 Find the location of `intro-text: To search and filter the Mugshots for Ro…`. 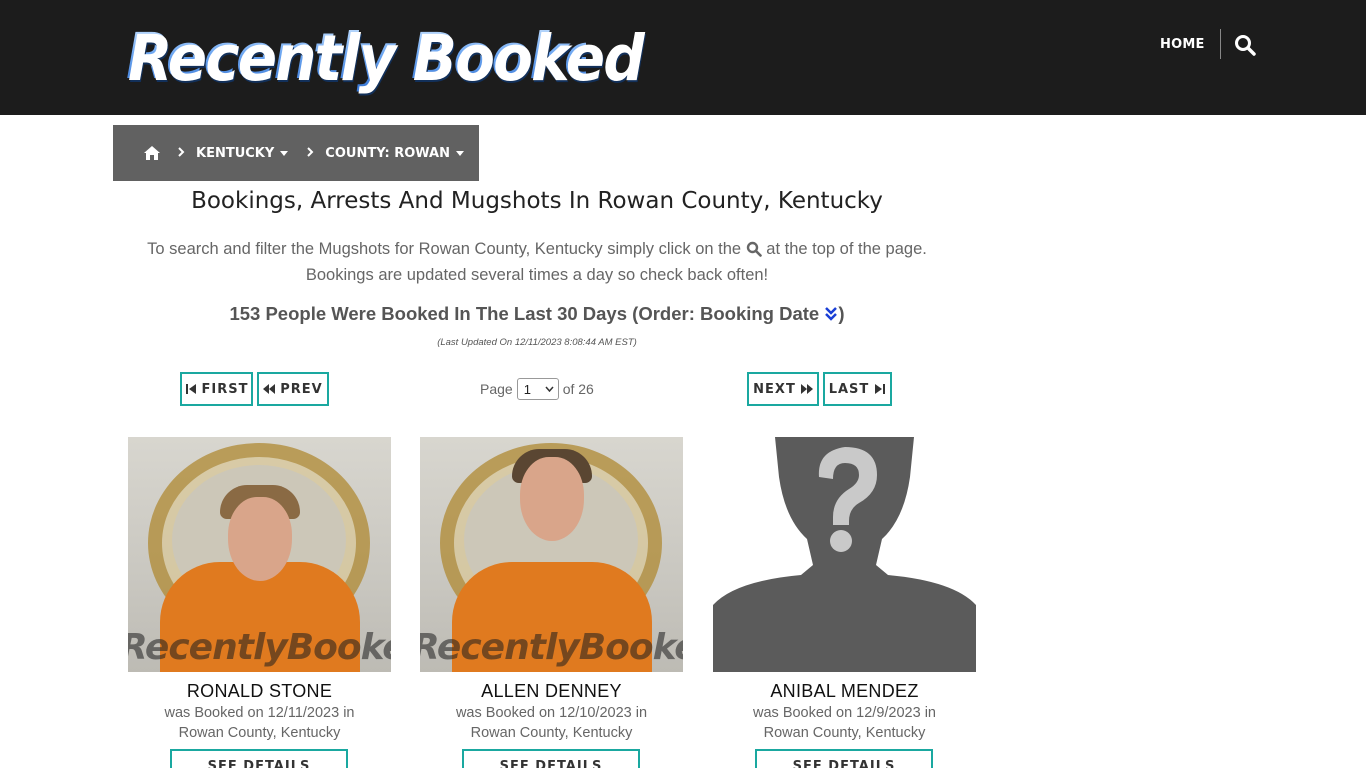

intro-text: To search and filter the Mugshots for Ro… is located at coordinates (537, 262).